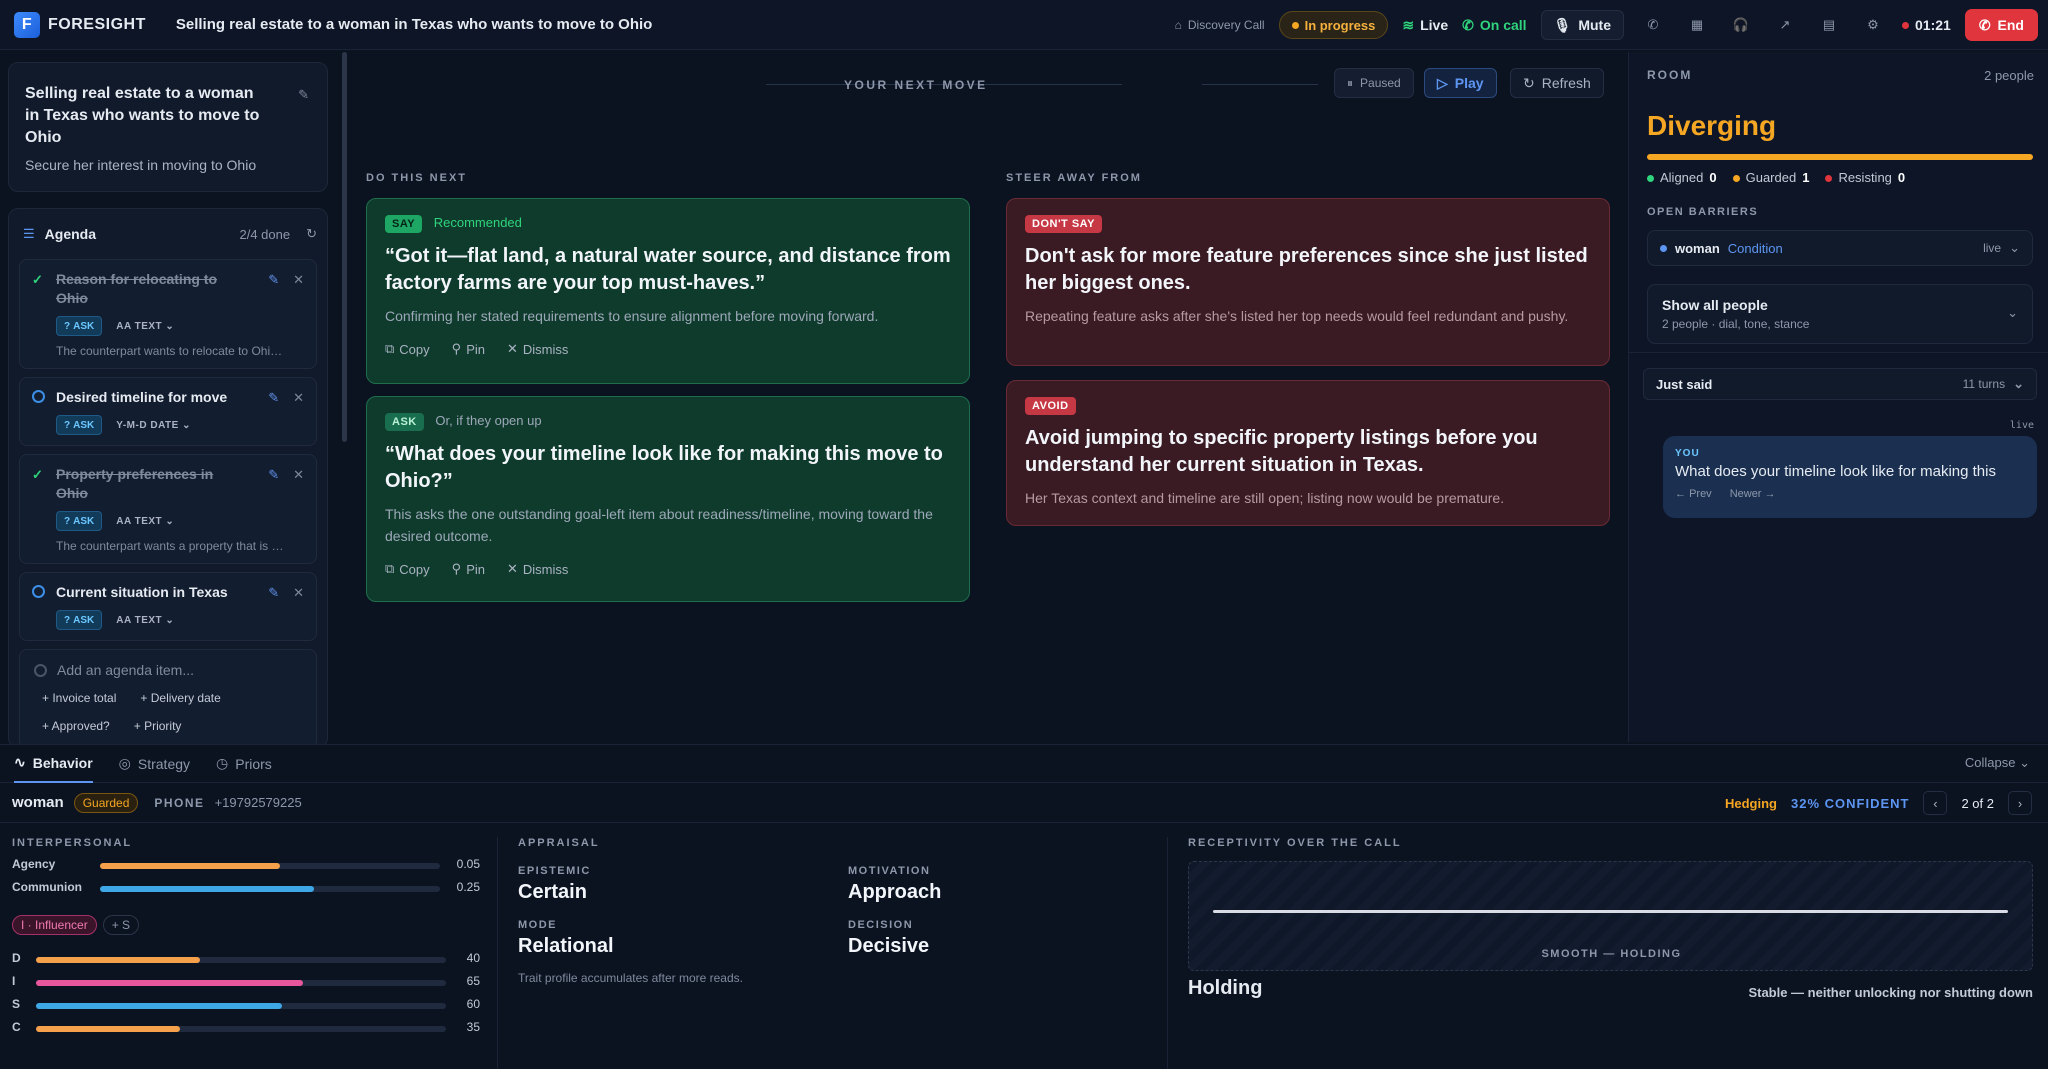 The height and width of the screenshot is (1069, 2048). I want to click on circle-icon, so click(40, 670).